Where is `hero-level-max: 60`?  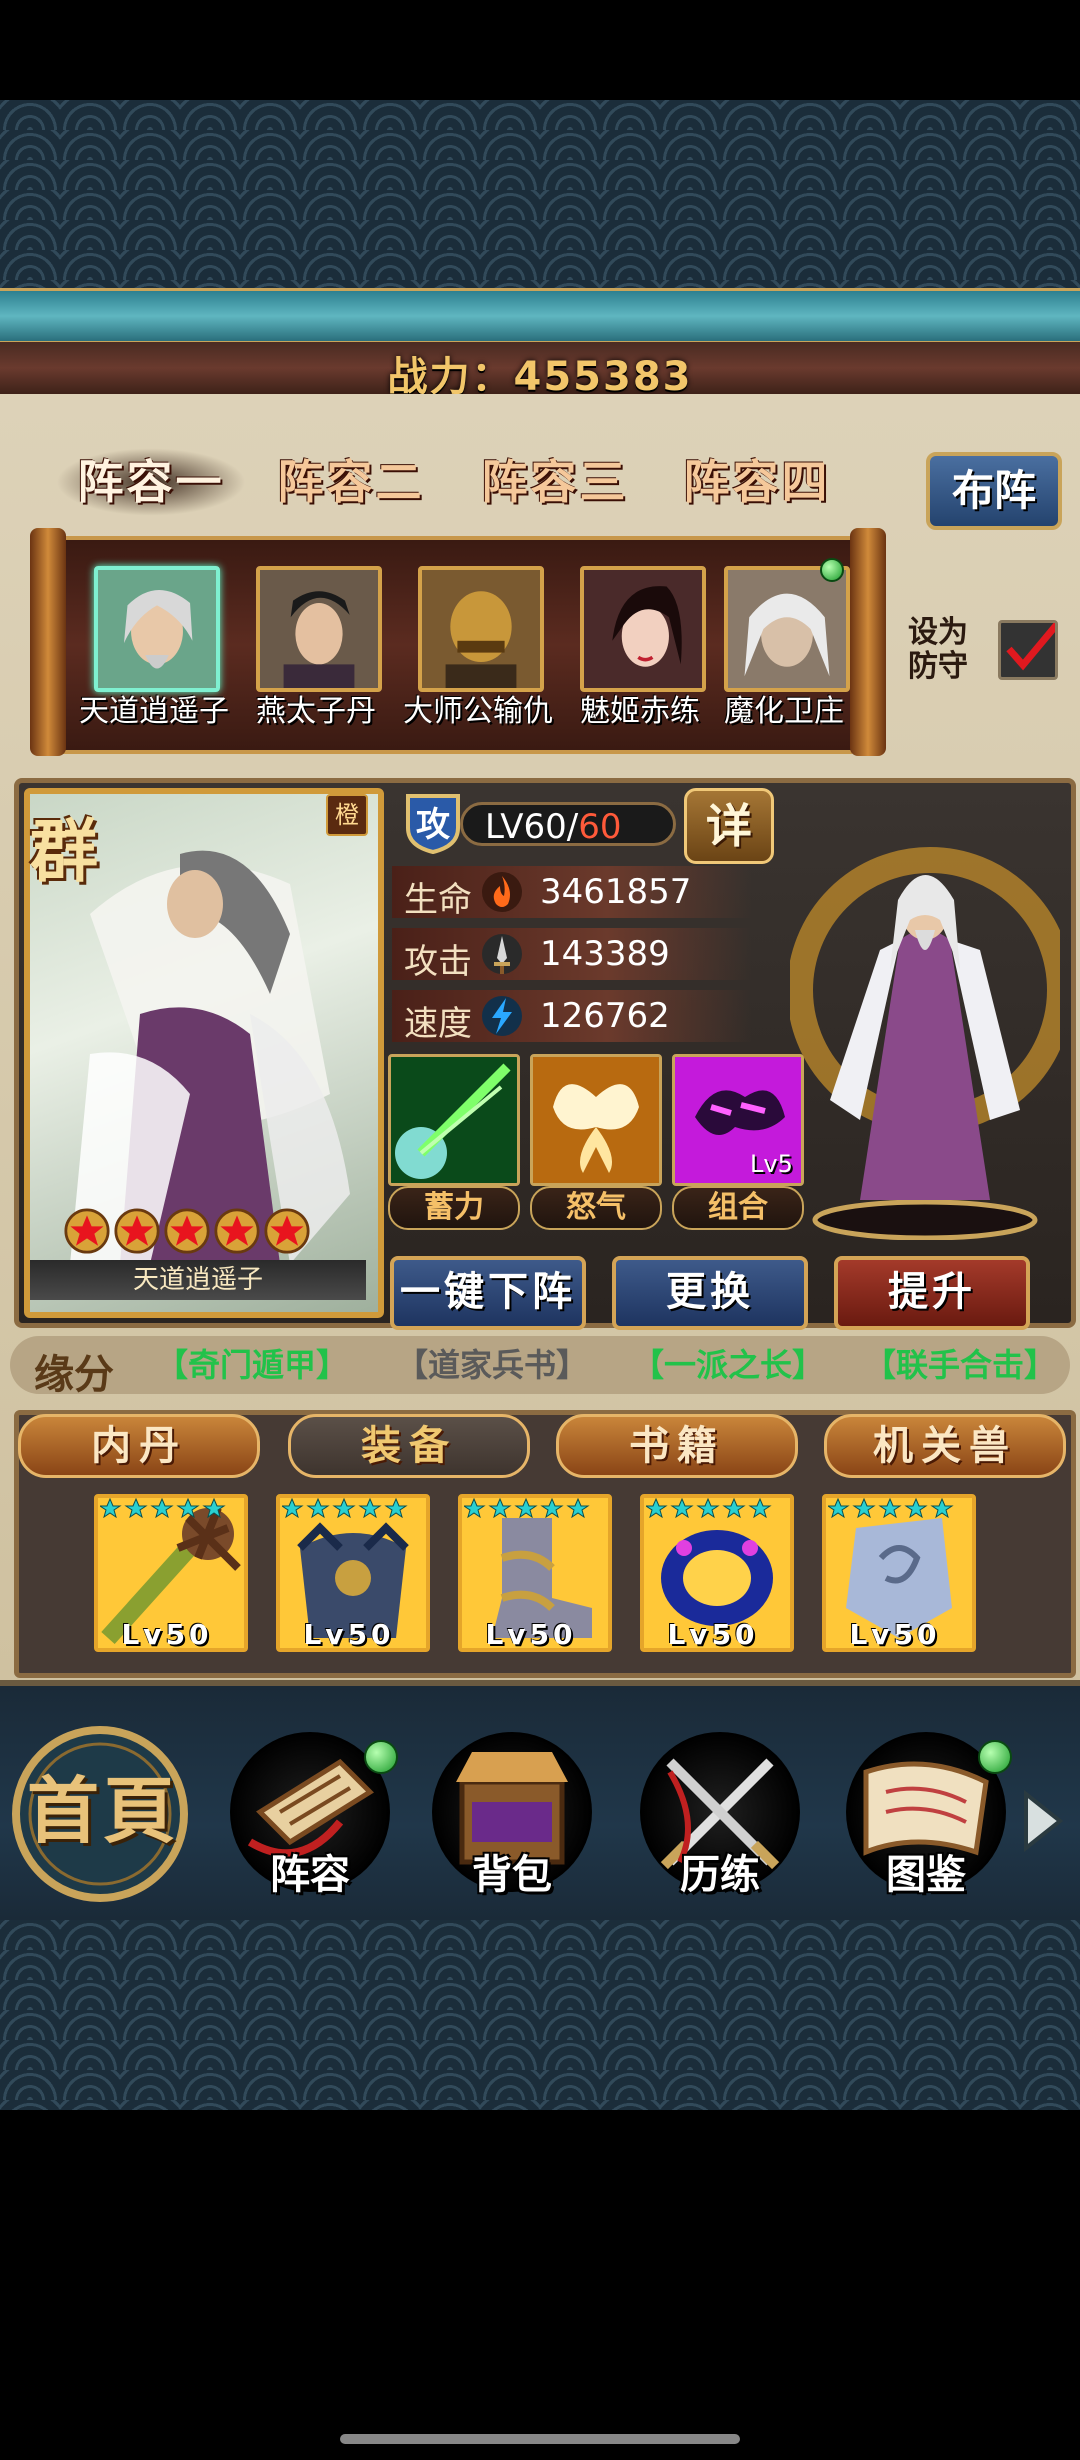
hero-level-max: 60 is located at coordinates (600, 827).